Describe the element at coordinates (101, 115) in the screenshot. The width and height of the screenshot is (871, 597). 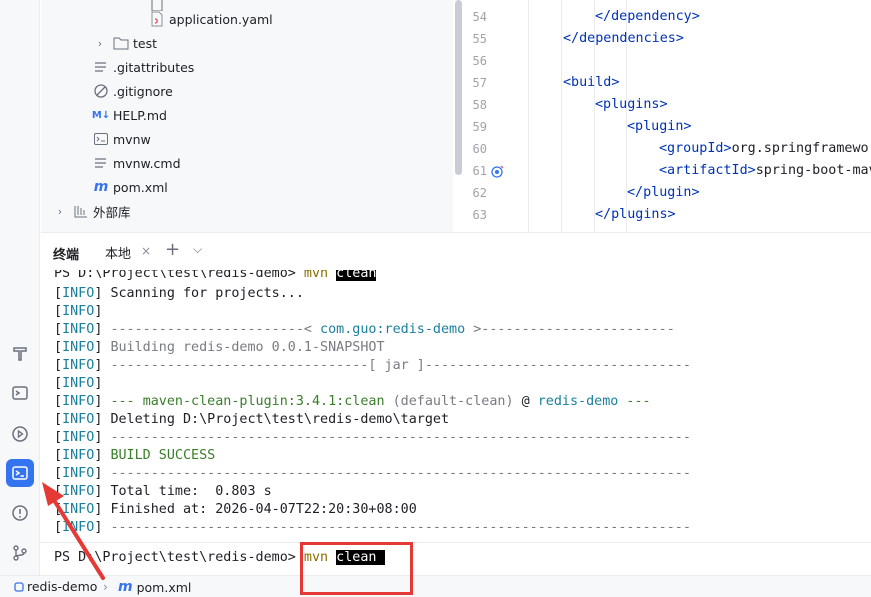
I see `markdown-file-icon: M↓` at that location.